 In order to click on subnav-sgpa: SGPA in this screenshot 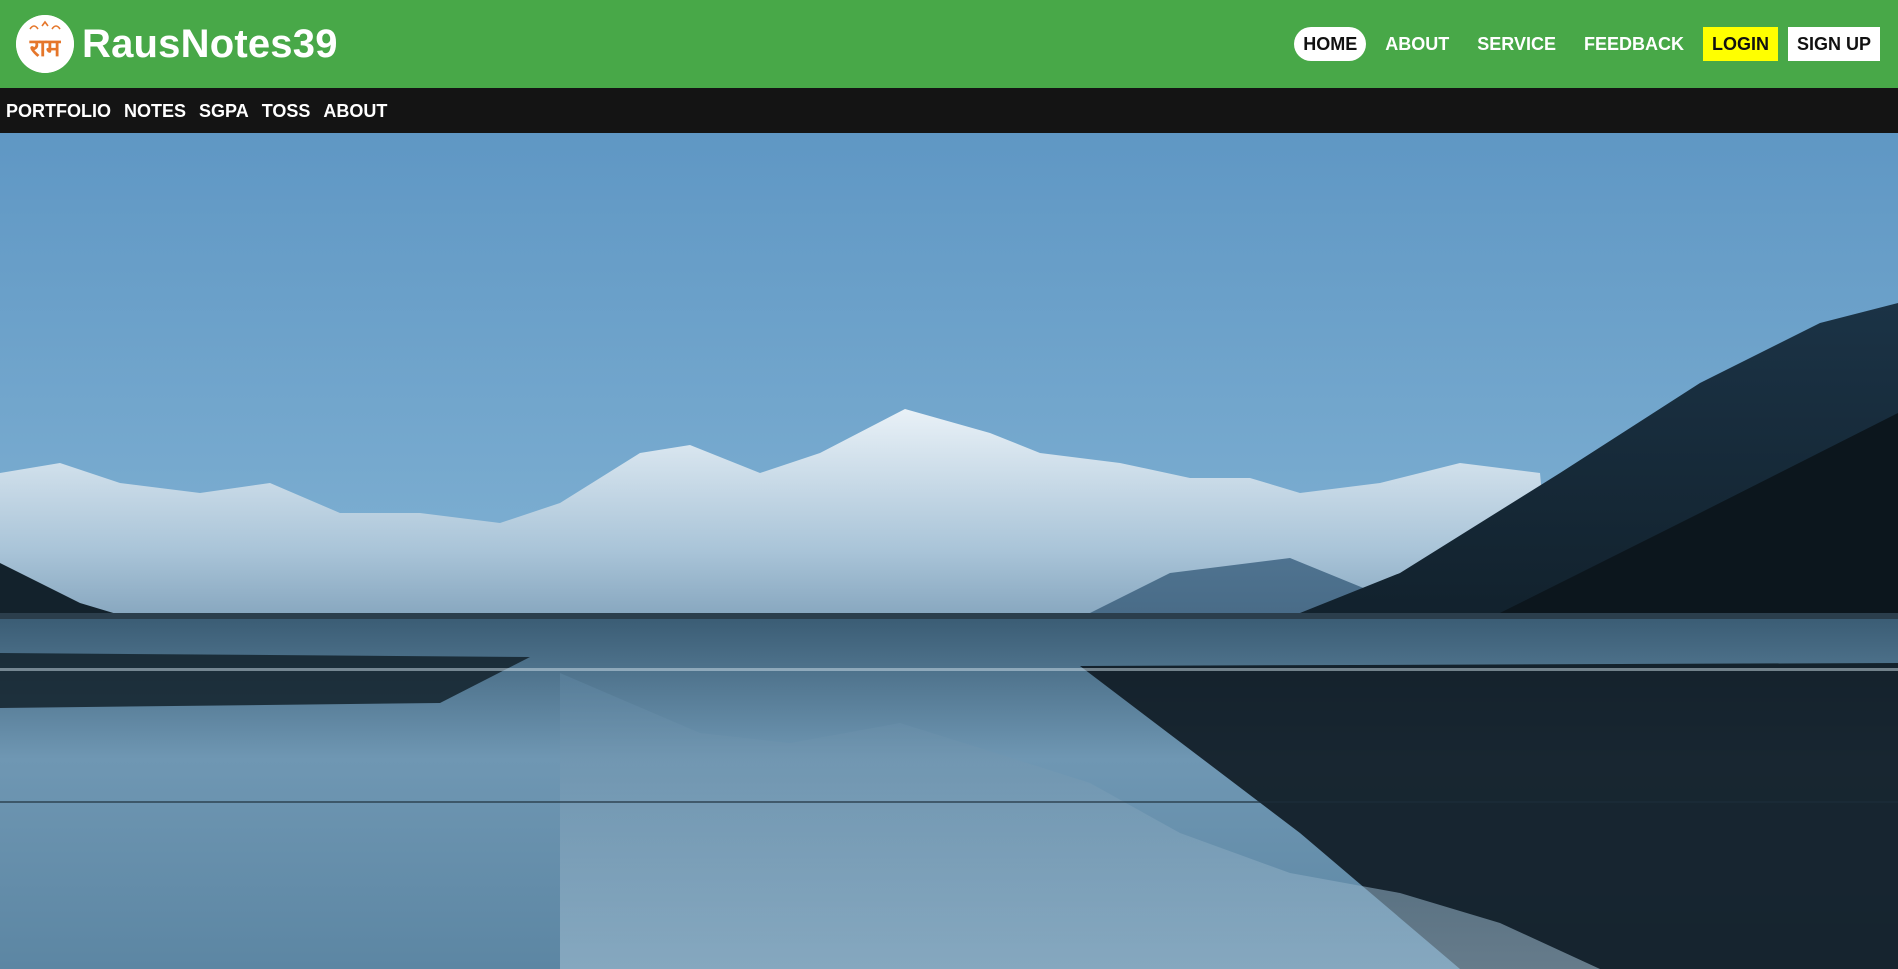, I will do `click(224, 111)`.